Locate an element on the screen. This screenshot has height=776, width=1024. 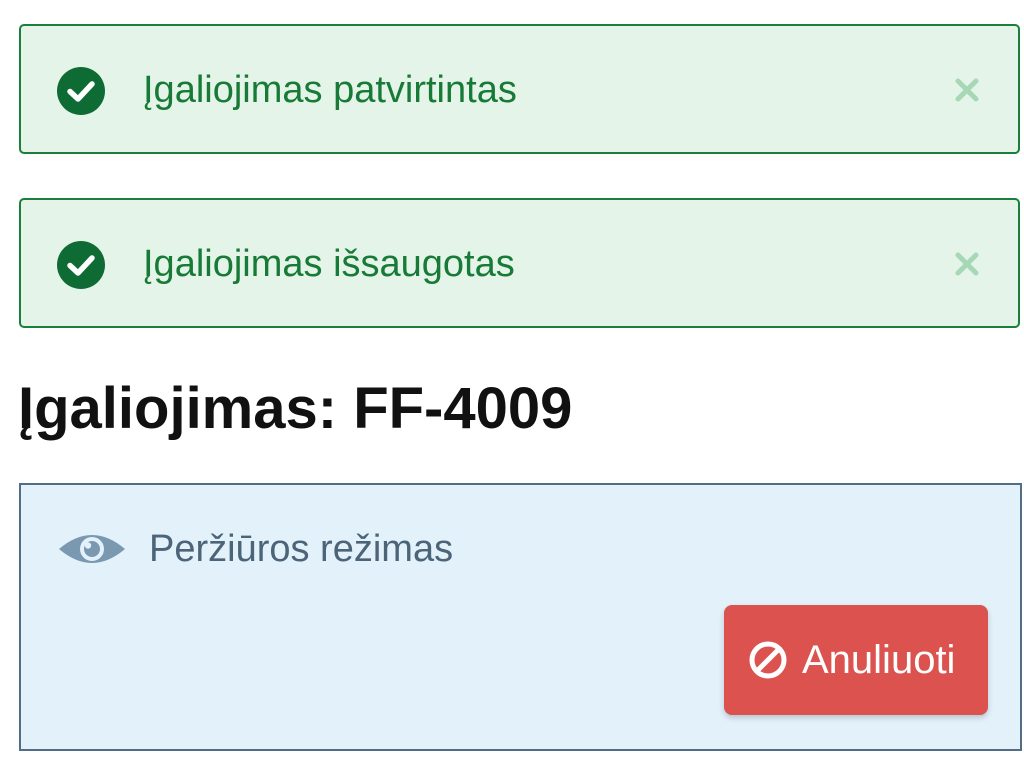
view-mode-label: Peržiūros režimas is located at coordinates (301, 549).